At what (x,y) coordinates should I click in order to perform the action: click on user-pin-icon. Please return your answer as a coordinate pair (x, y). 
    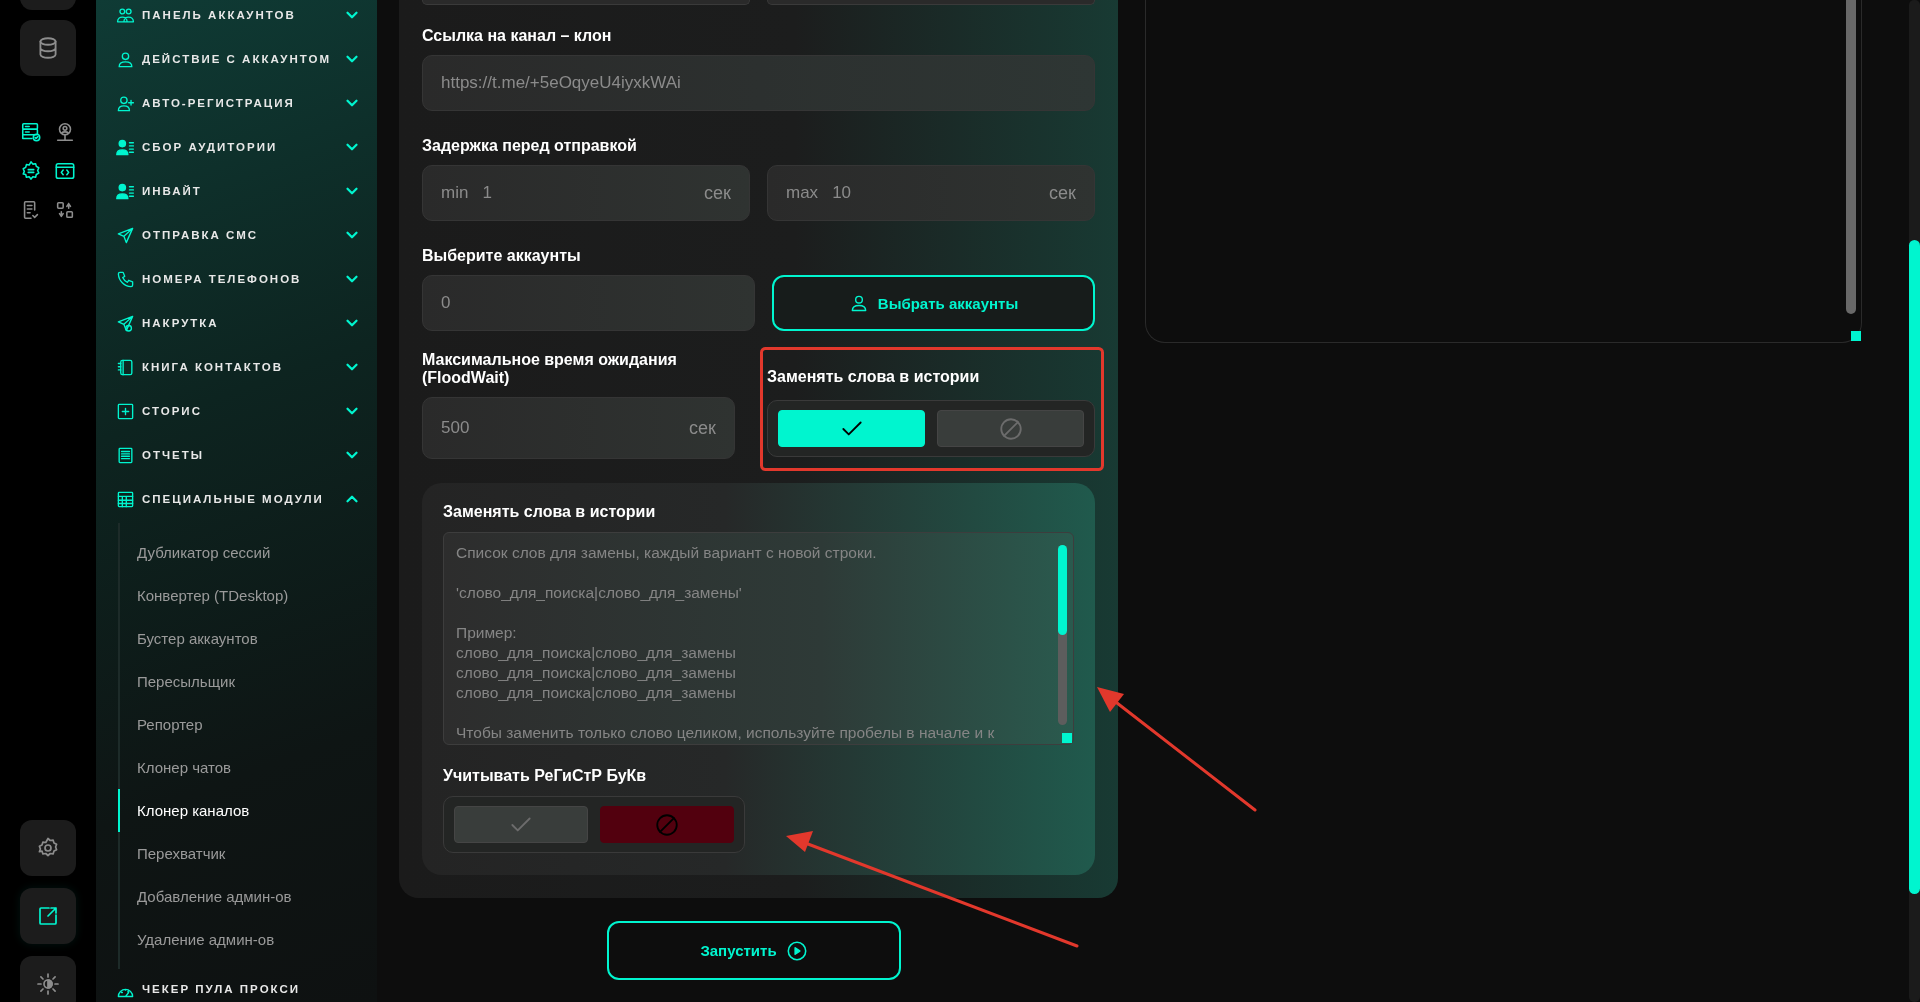
    Looking at the image, I should click on (65, 132).